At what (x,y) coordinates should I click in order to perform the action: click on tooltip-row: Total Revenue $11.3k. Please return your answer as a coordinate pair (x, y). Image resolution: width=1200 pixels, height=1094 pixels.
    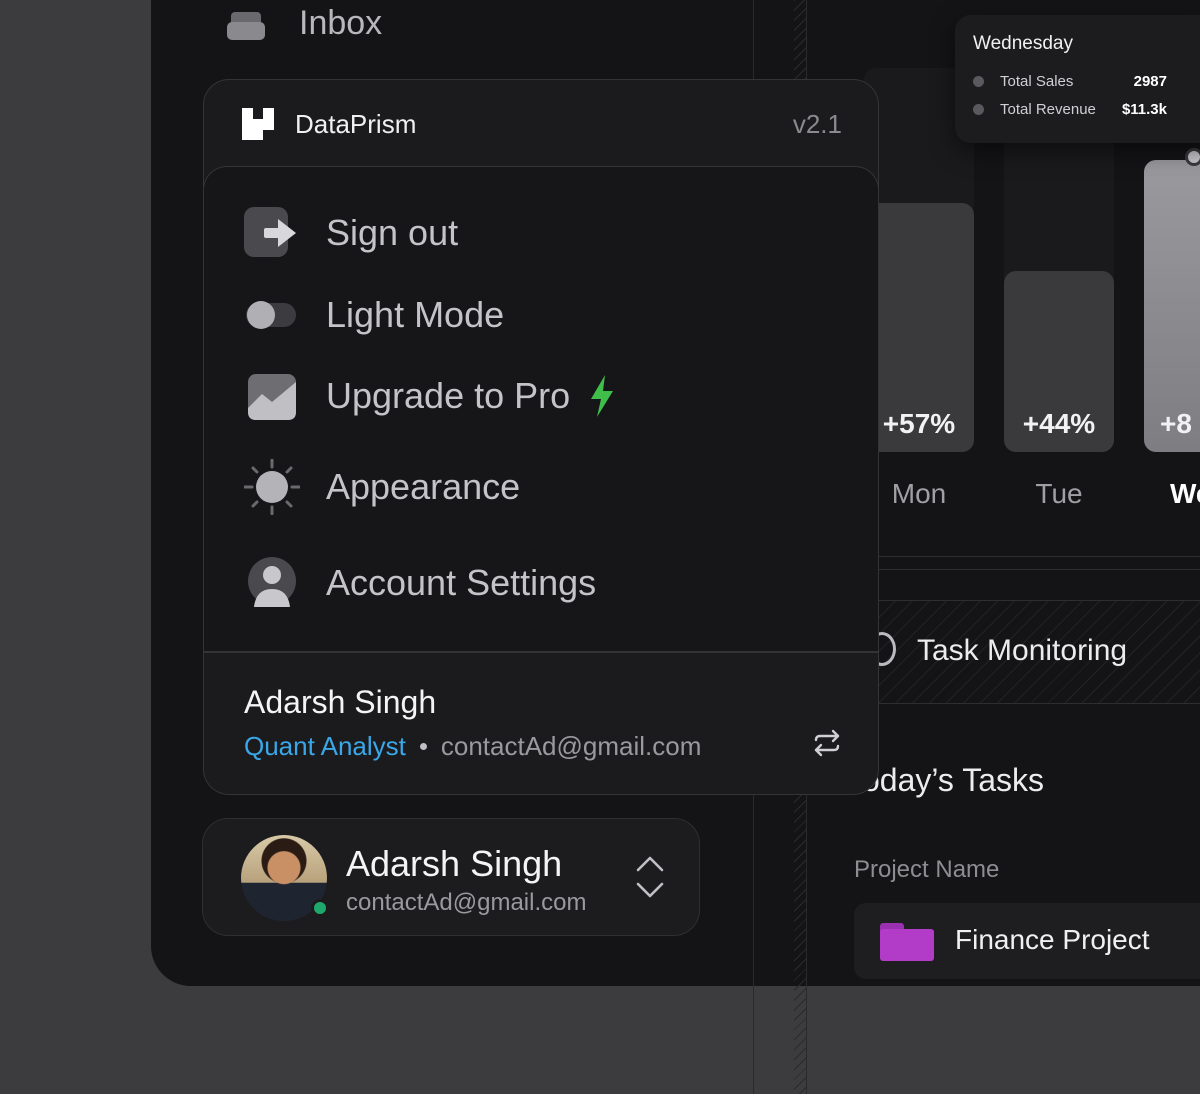
    Looking at the image, I should click on (1085, 109).